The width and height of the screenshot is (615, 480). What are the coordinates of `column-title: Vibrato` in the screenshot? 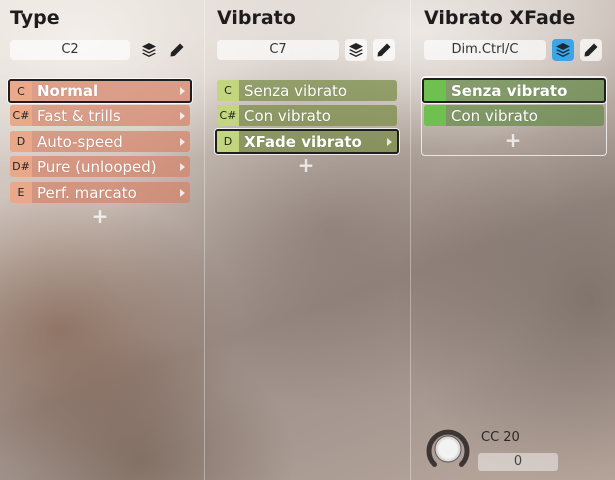 It's located at (256, 18).